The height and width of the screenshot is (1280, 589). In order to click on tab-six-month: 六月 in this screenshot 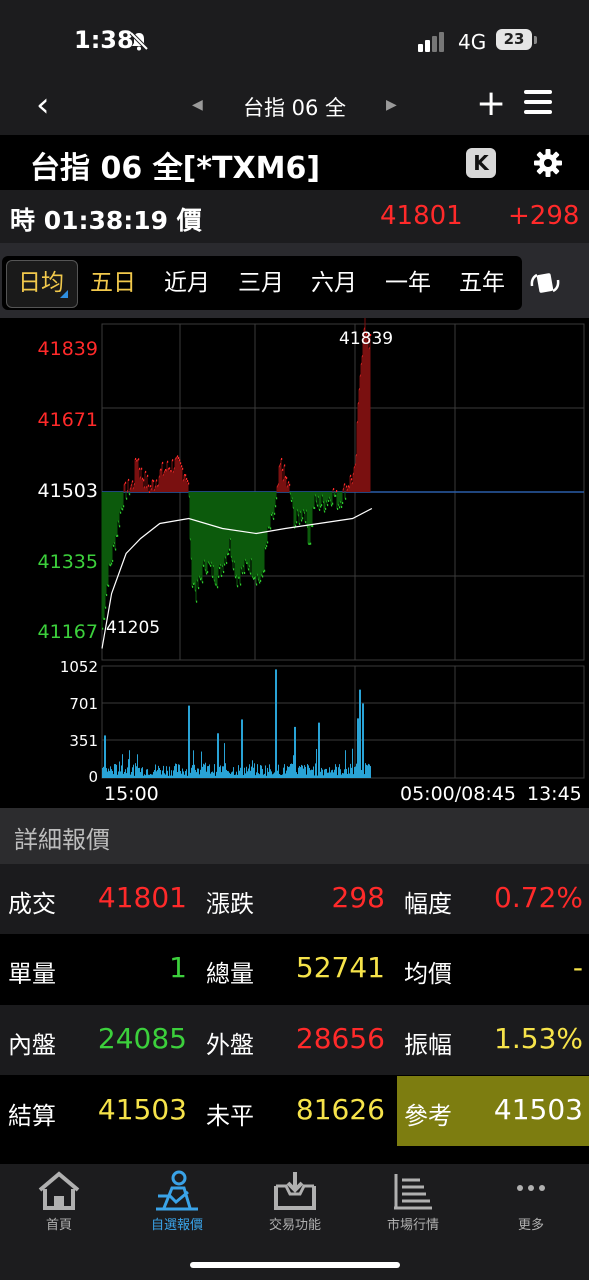, I will do `click(334, 283)`.